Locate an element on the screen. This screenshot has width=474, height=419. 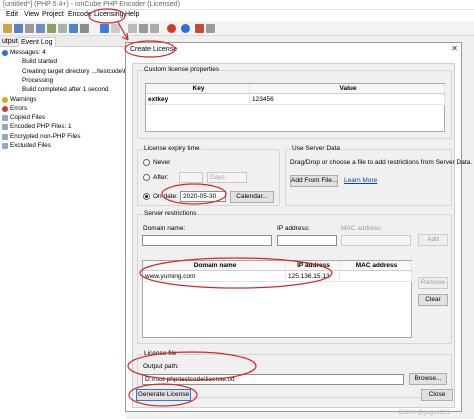
after-label: After: is located at coordinates (161, 177).